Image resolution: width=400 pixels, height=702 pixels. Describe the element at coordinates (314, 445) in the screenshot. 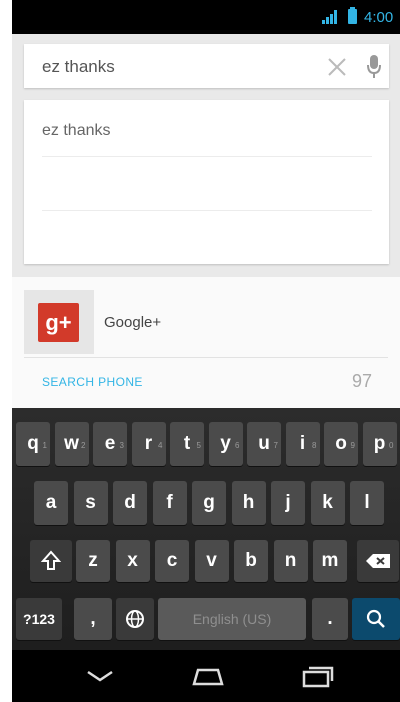

I see `key-hint: 8` at that location.